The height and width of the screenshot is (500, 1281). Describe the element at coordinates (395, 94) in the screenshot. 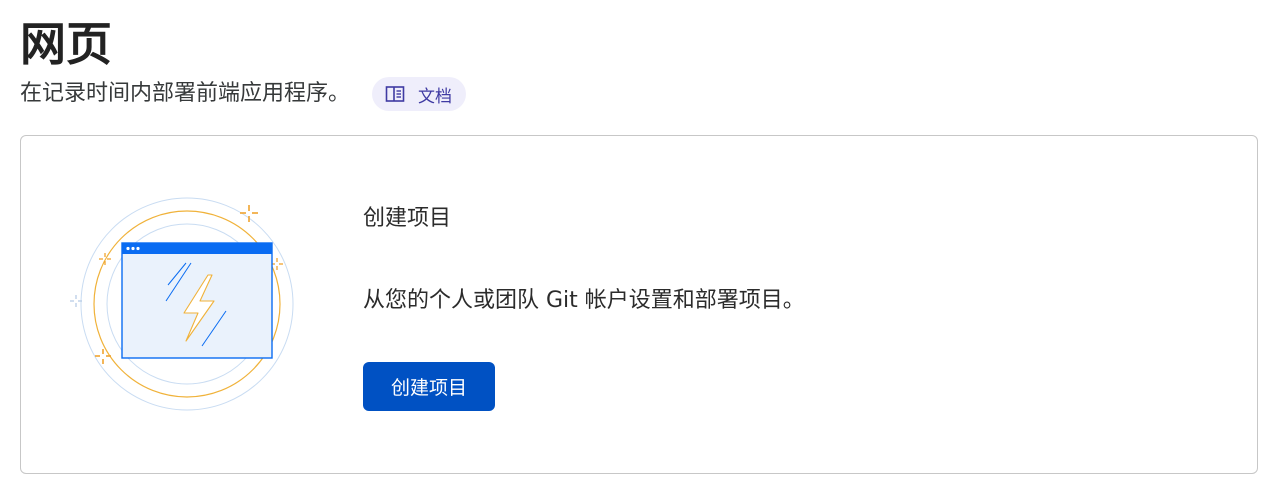

I see `book-open-icon` at that location.